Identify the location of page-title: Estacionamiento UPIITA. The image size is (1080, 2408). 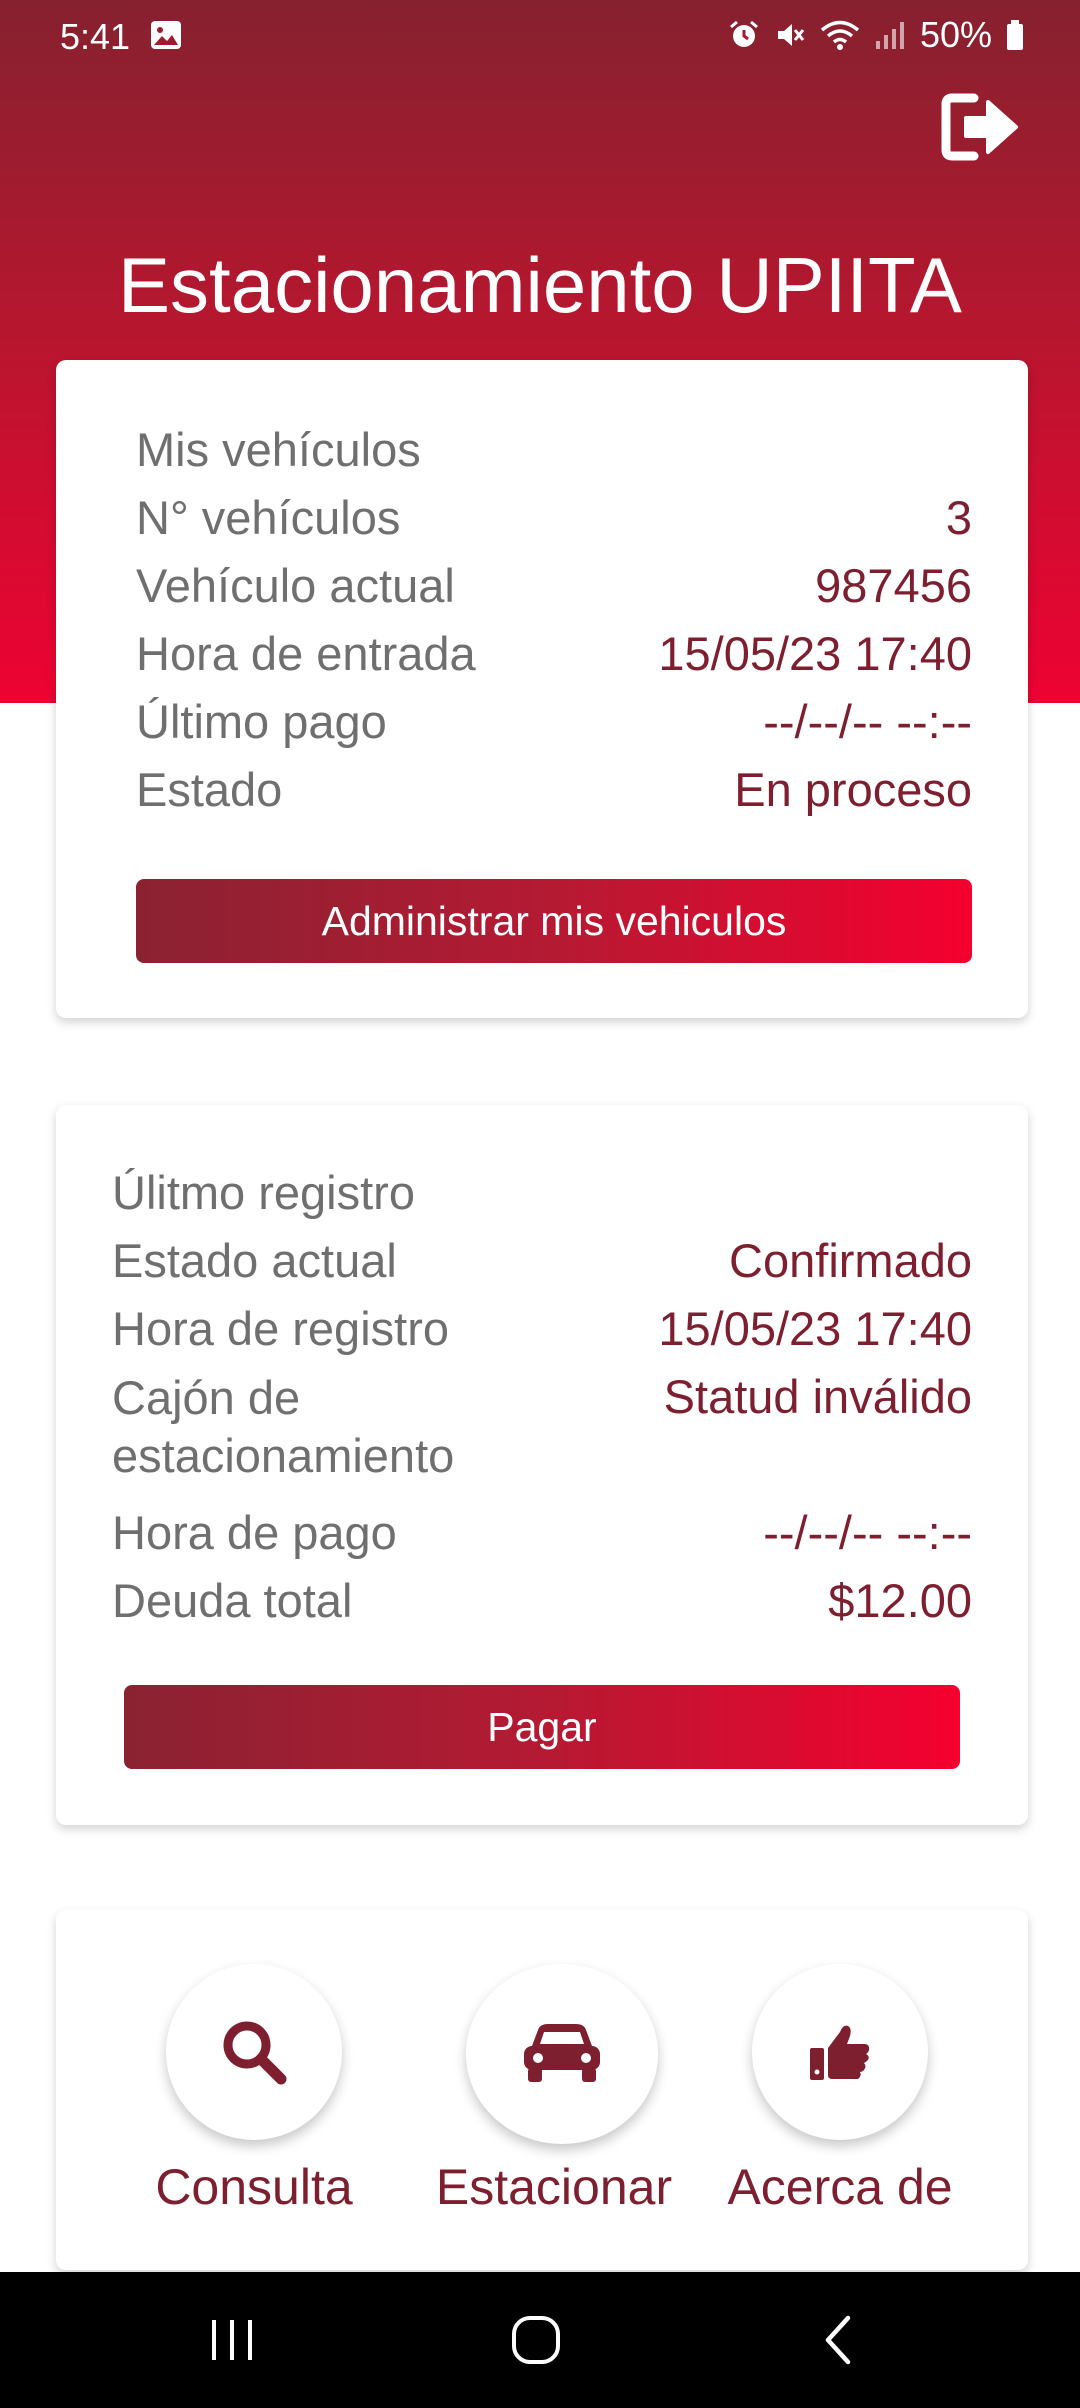
(540, 285).